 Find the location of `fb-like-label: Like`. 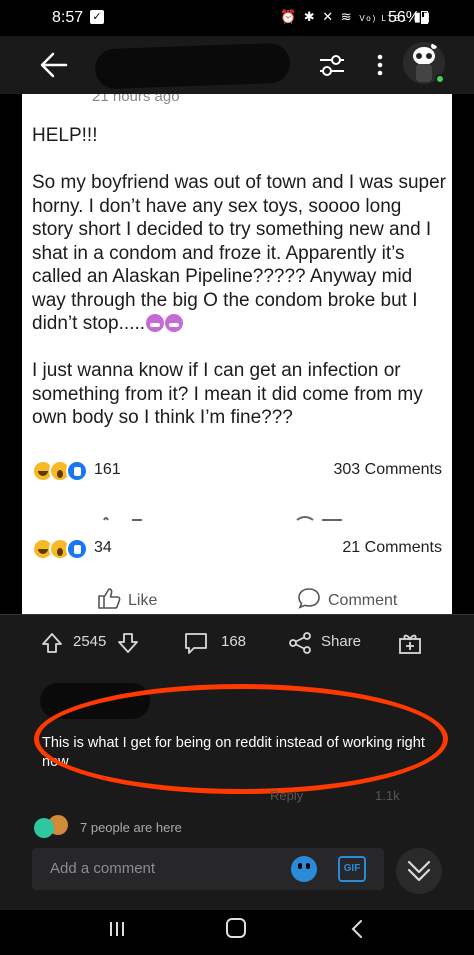

fb-like-label: Like is located at coordinates (143, 600).